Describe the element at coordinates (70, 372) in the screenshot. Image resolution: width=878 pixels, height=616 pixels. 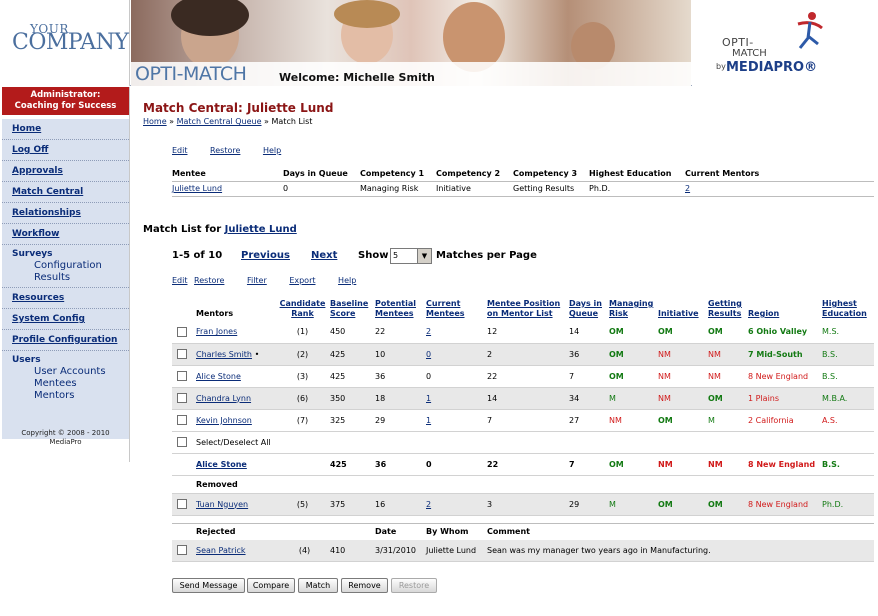
I see `sidebar-subitem-user-accounts: User Accounts` at that location.